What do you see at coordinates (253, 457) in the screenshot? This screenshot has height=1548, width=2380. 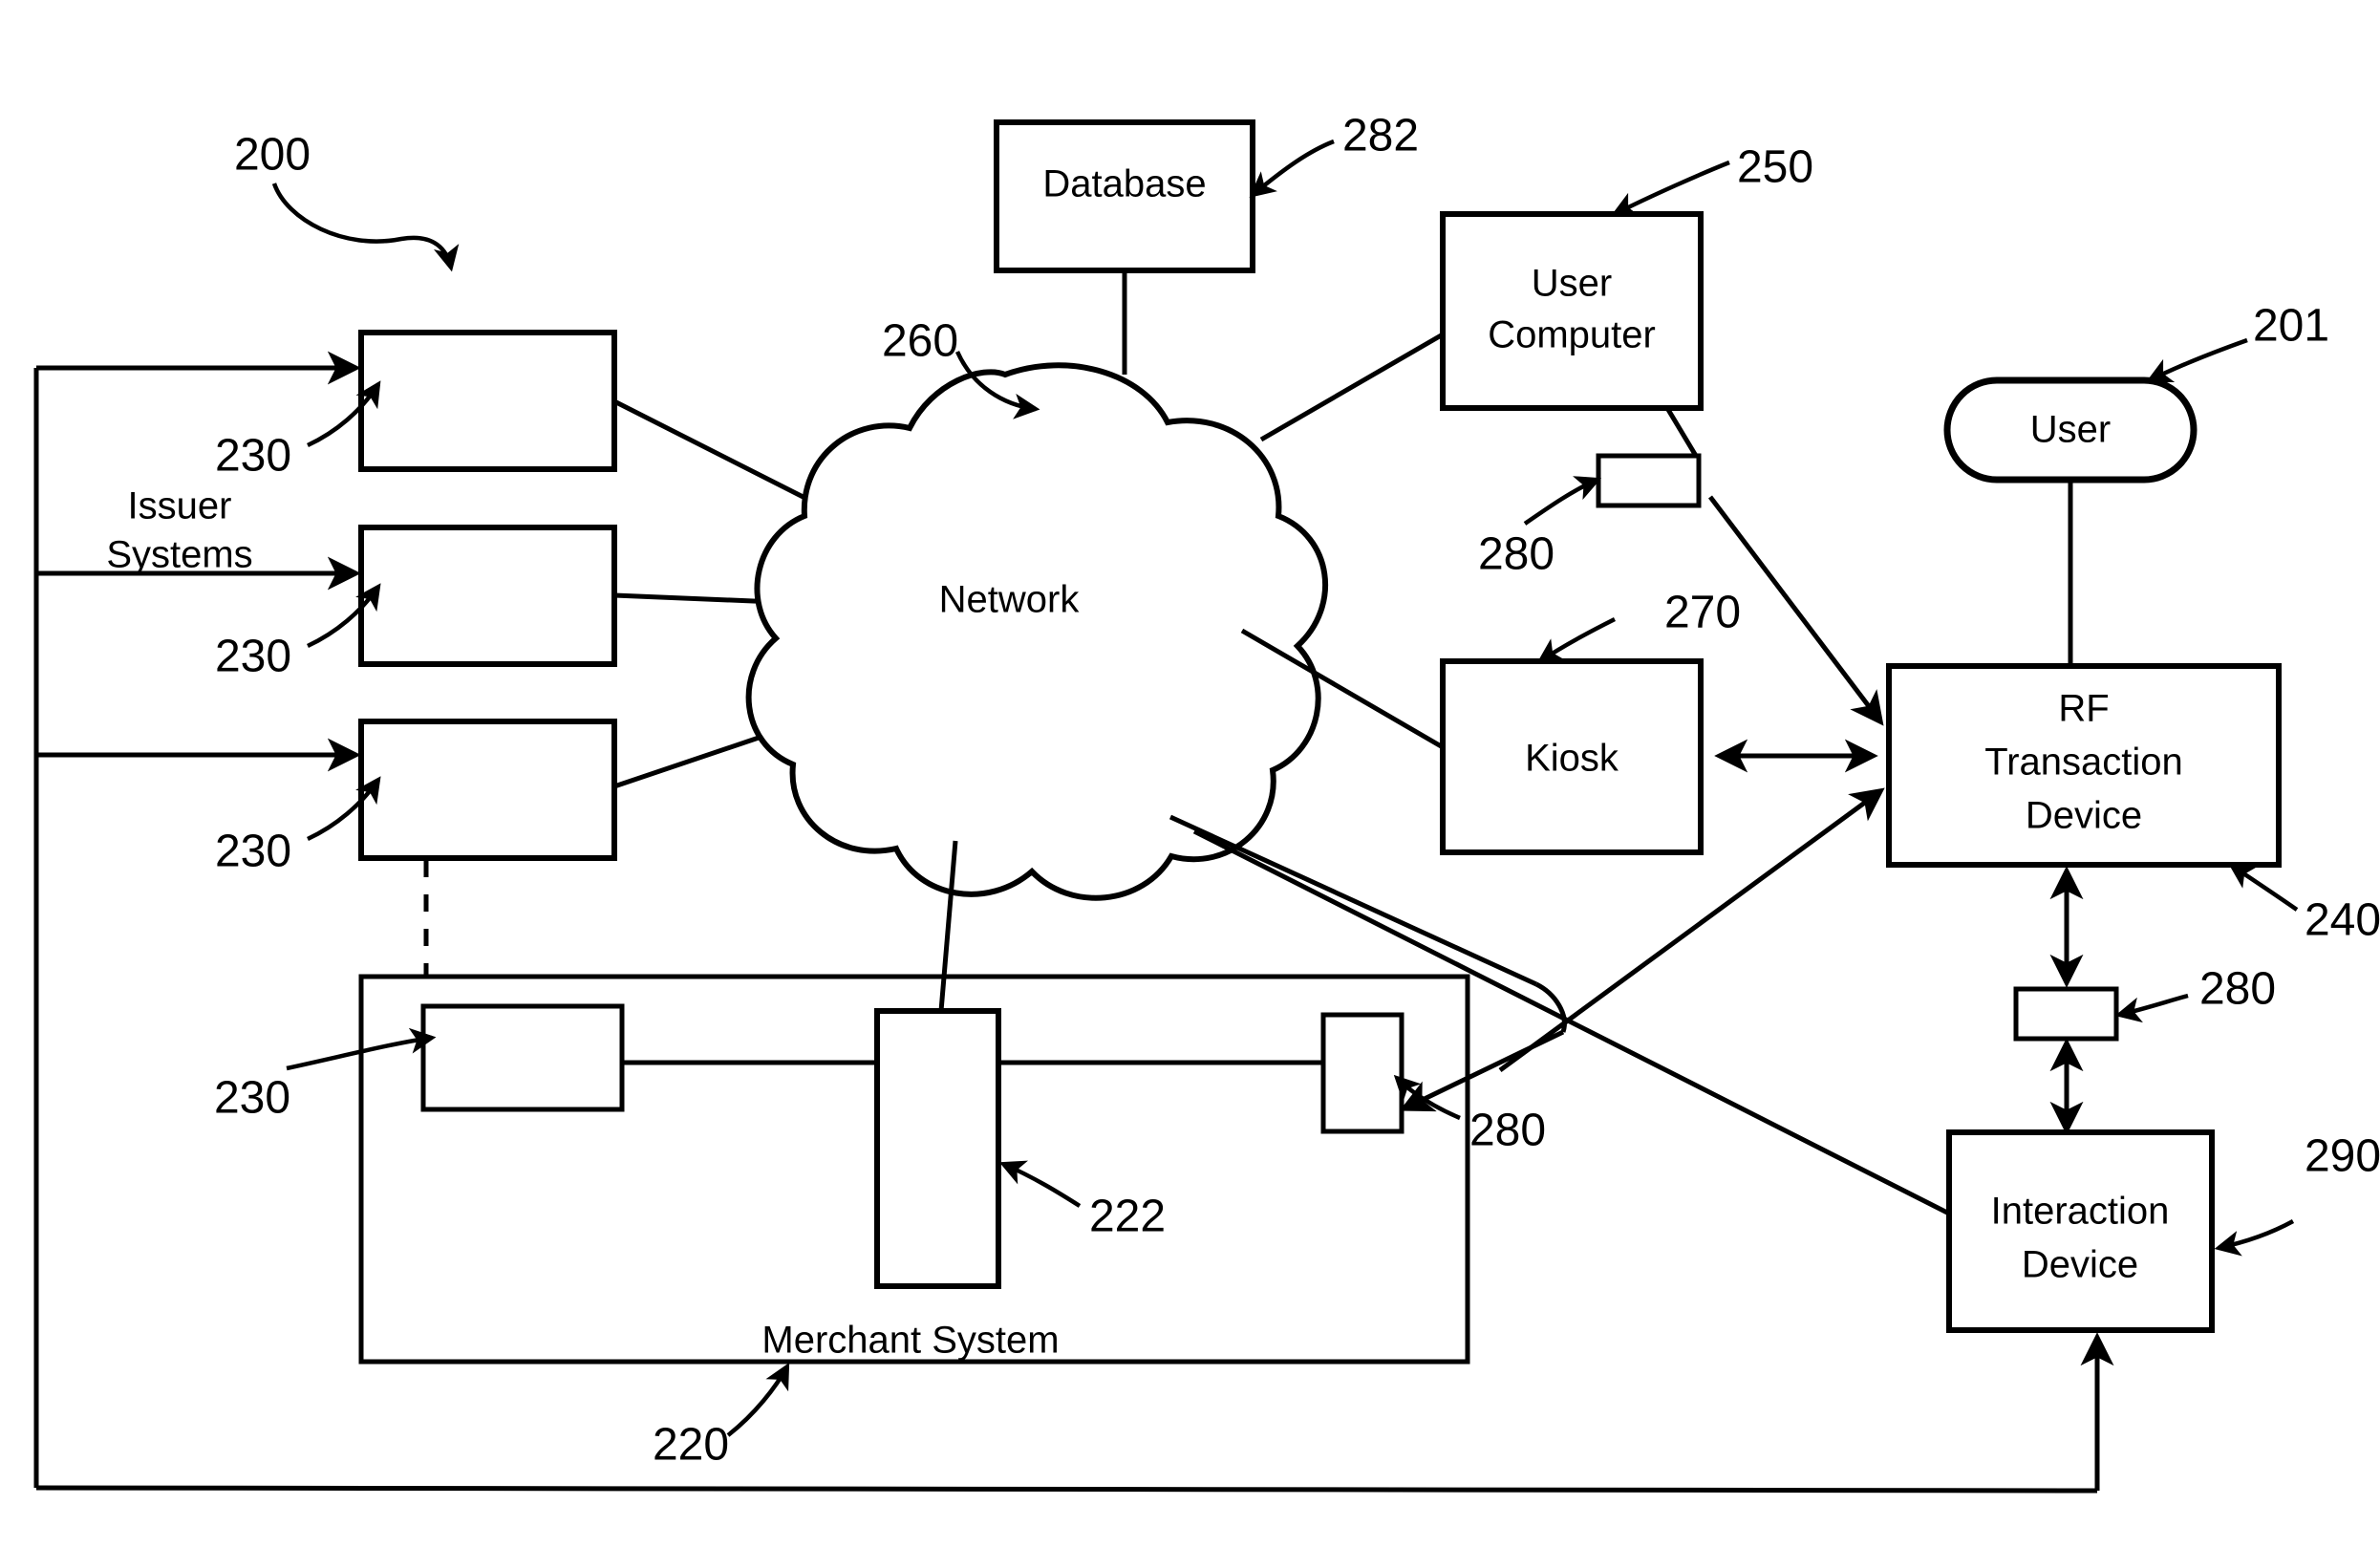 I see `ref-num-230-a: 230` at bounding box center [253, 457].